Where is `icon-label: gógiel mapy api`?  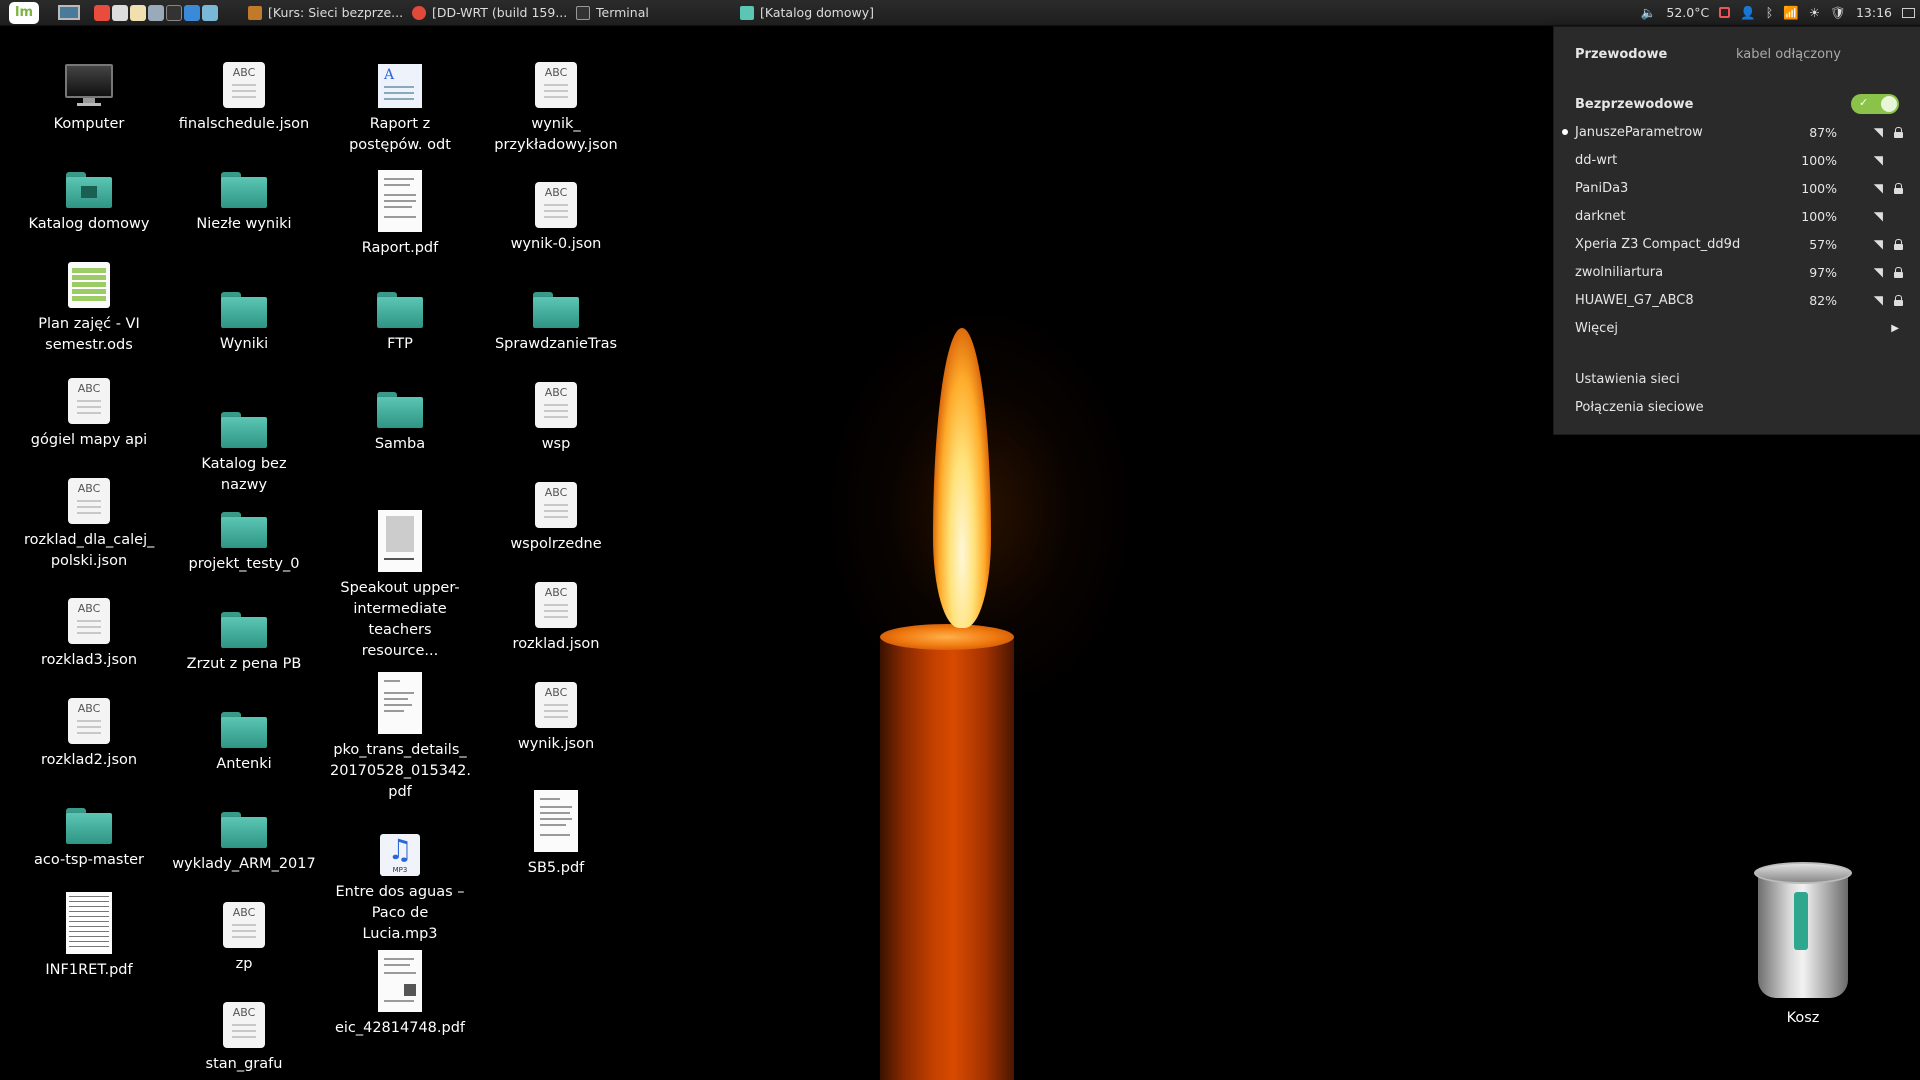 icon-label: gógiel mapy api is located at coordinates (89, 440).